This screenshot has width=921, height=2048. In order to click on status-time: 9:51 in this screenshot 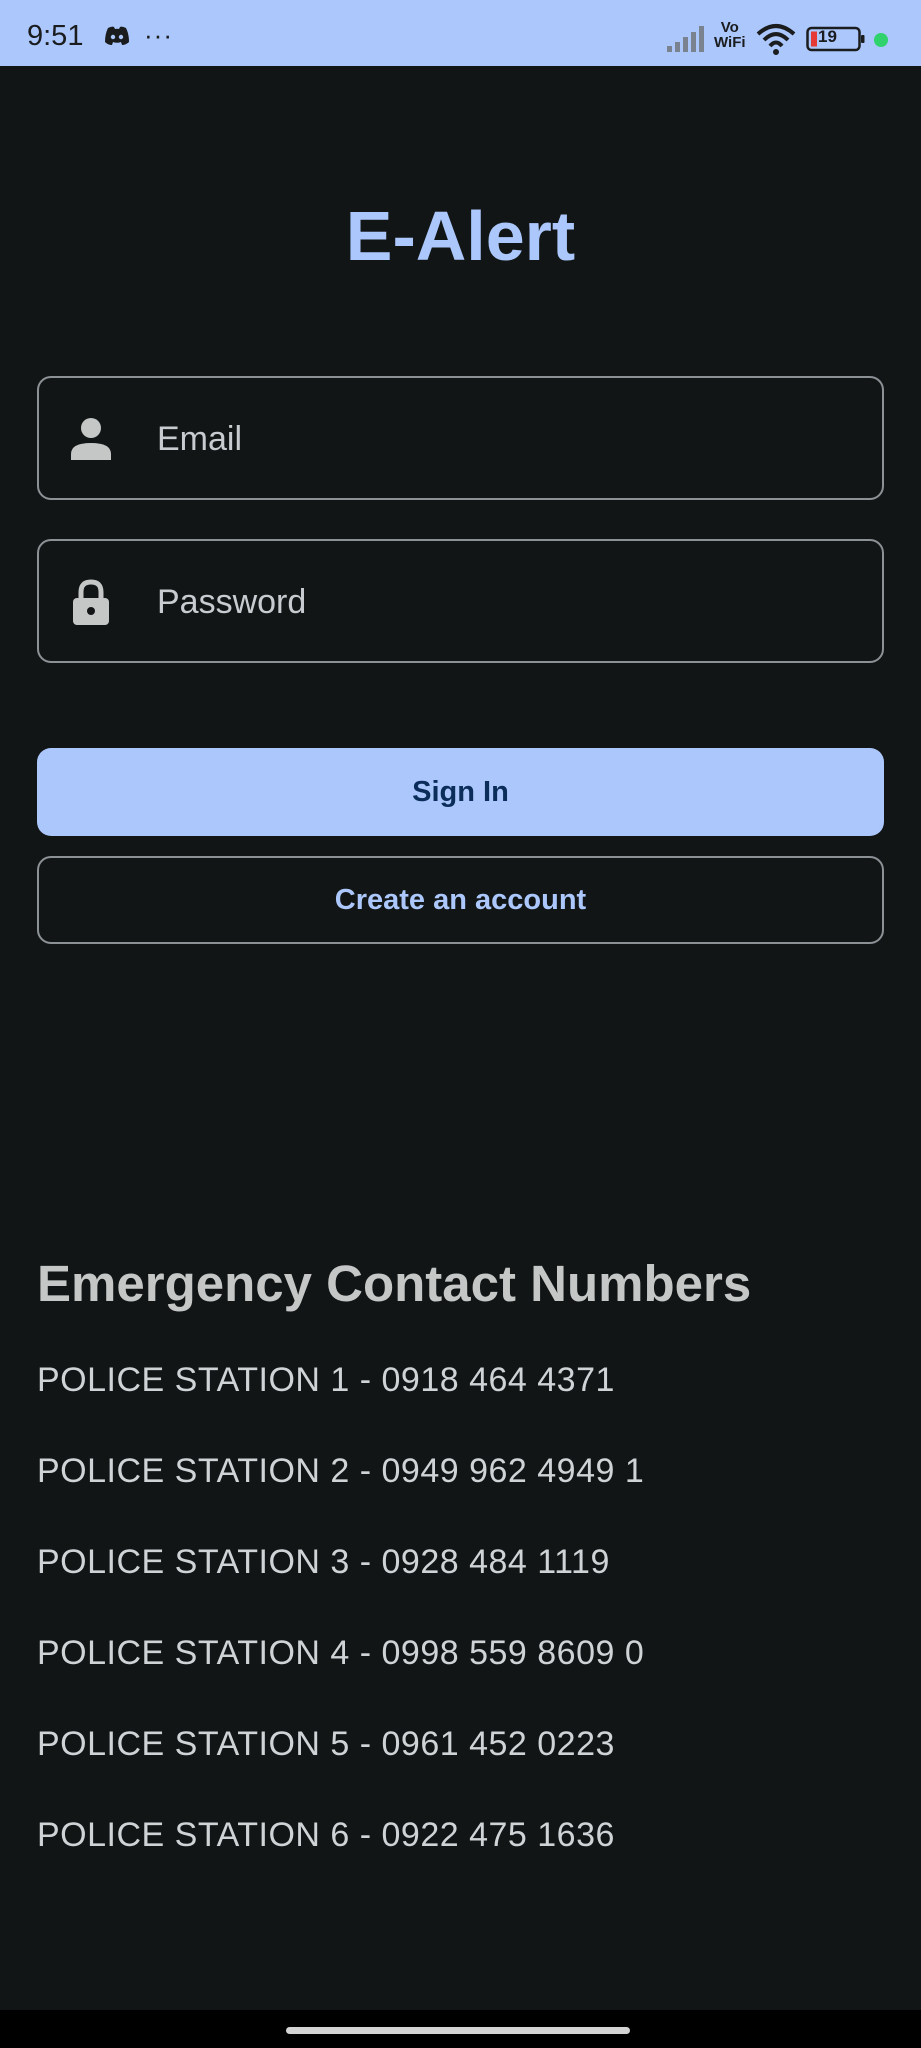, I will do `click(55, 36)`.